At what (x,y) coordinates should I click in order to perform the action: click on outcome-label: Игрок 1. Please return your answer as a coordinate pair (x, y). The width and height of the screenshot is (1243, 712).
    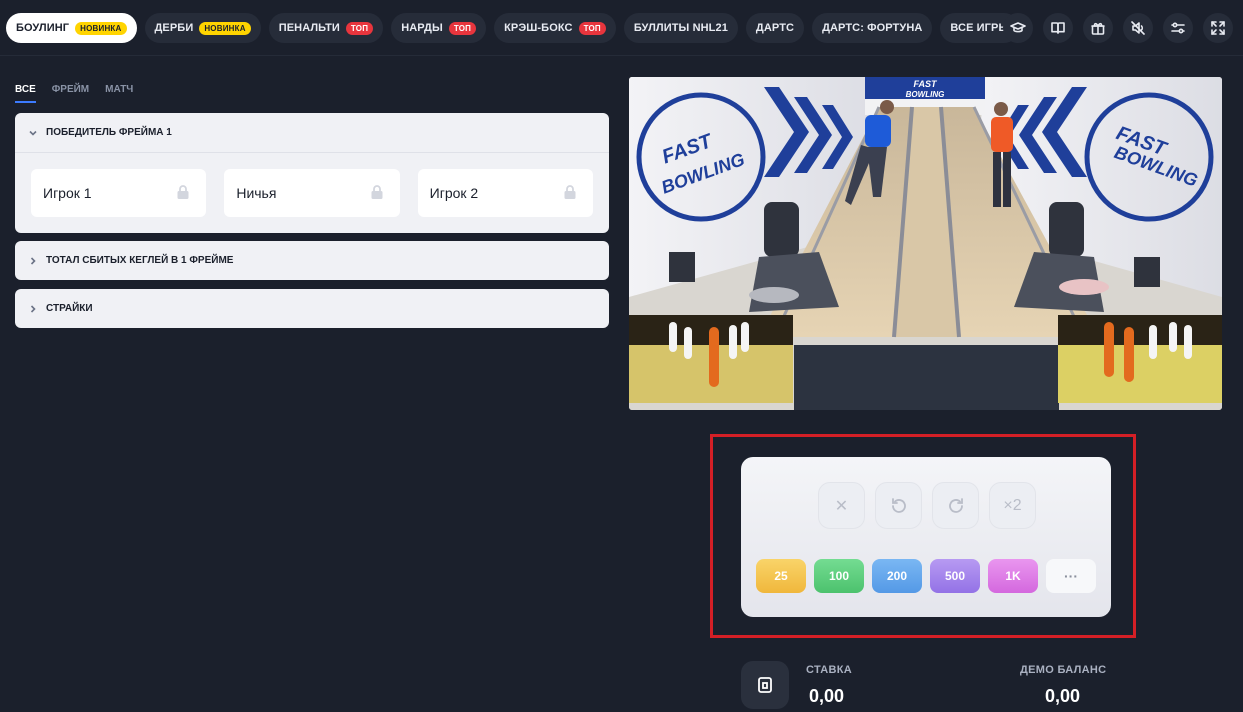
    Looking at the image, I should click on (67, 193).